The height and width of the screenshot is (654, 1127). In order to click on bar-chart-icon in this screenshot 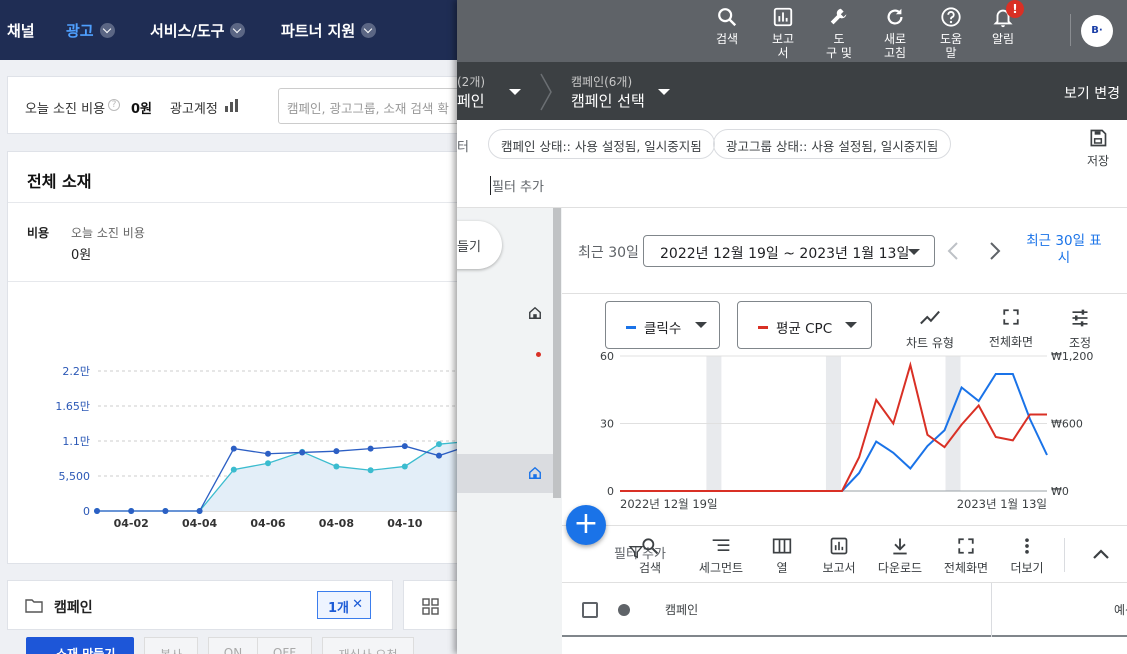, I will do `click(231, 105)`.